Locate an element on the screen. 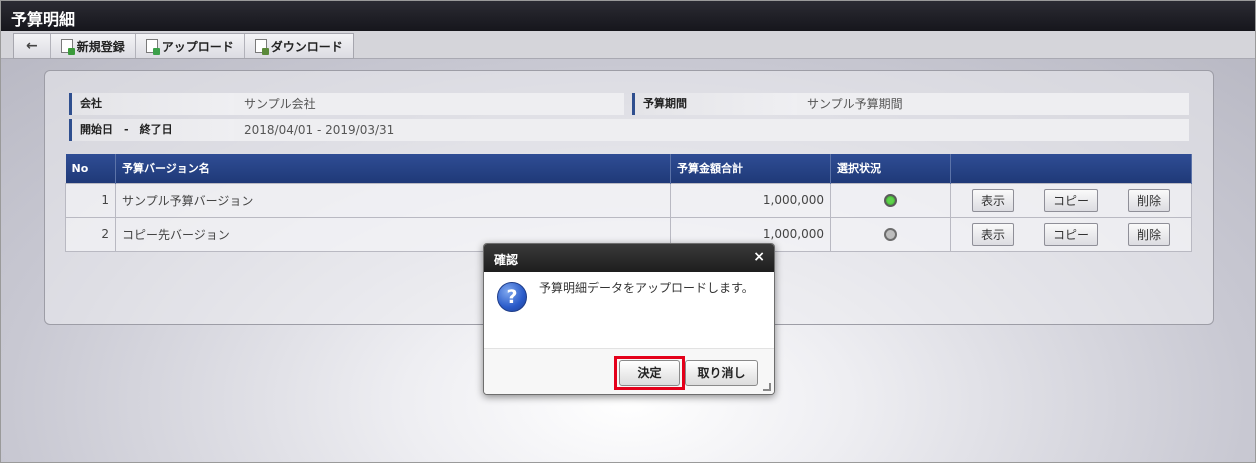 This screenshot has height=463, width=1256. dialog-body: ? 予算明細データをアップロードします。 is located at coordinates (629, 309).